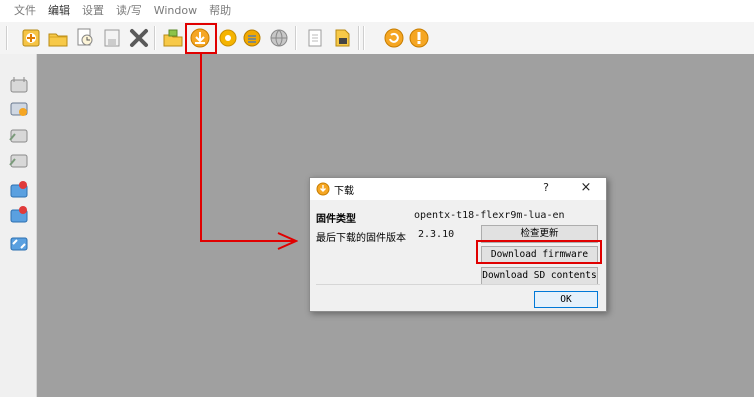  What do you see at coordinates (31, 38) in the screenshot?
I see `new-icon` at bounding box center [31, 38].